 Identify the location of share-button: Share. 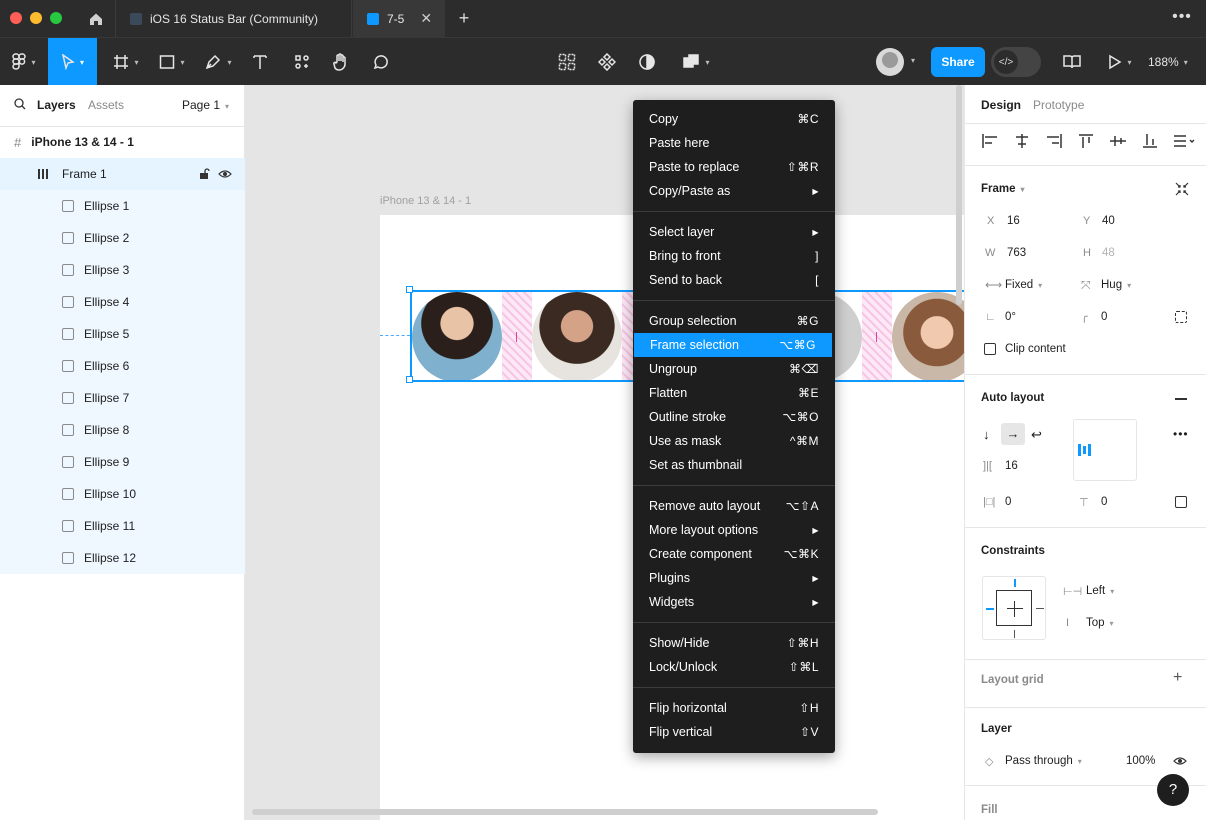
(958, 62).